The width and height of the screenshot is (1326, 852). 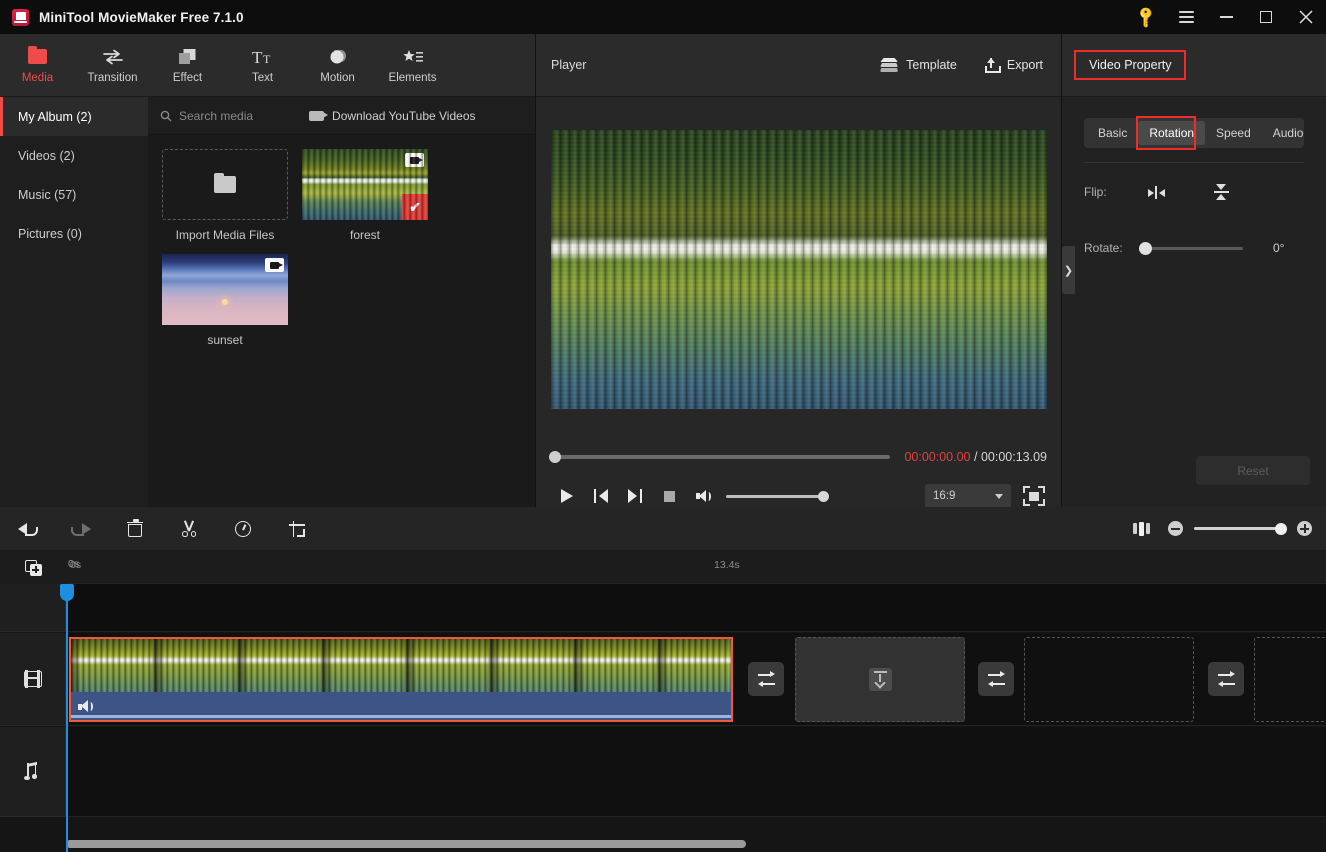 I want to click on media-thumbnail: ✔, so click(x=365, y=184).